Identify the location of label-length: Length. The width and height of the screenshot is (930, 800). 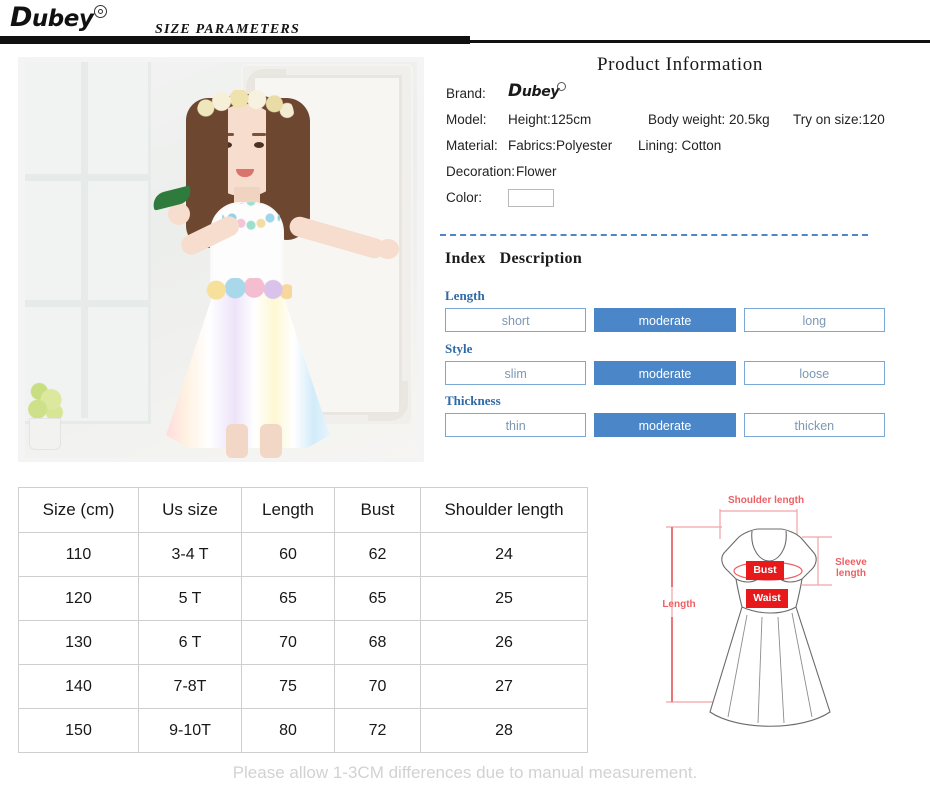
(679, 604).